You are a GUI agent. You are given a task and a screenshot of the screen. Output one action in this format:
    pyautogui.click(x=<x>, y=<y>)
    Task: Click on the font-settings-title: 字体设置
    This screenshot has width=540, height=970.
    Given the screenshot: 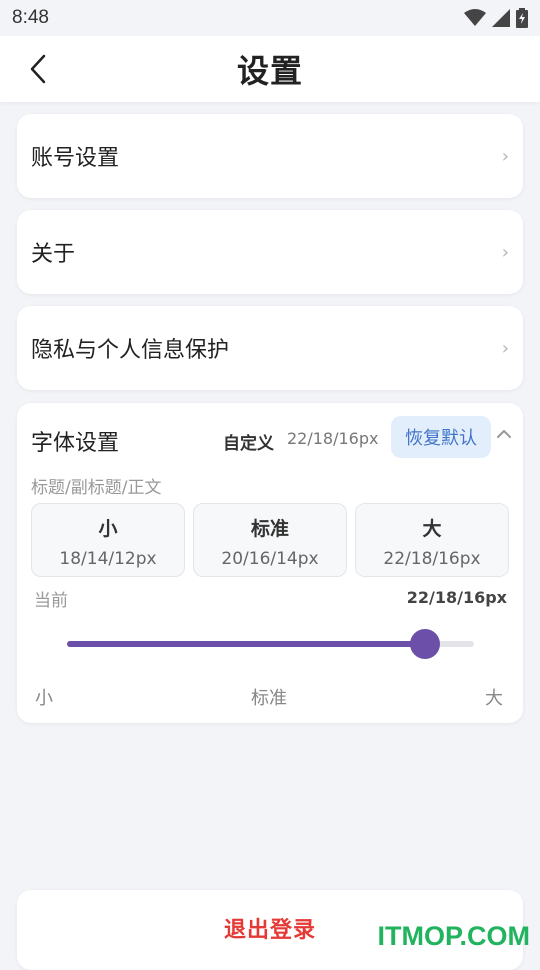 What is the action you would take?
    pyautogui.click(x=75, y=441)
    